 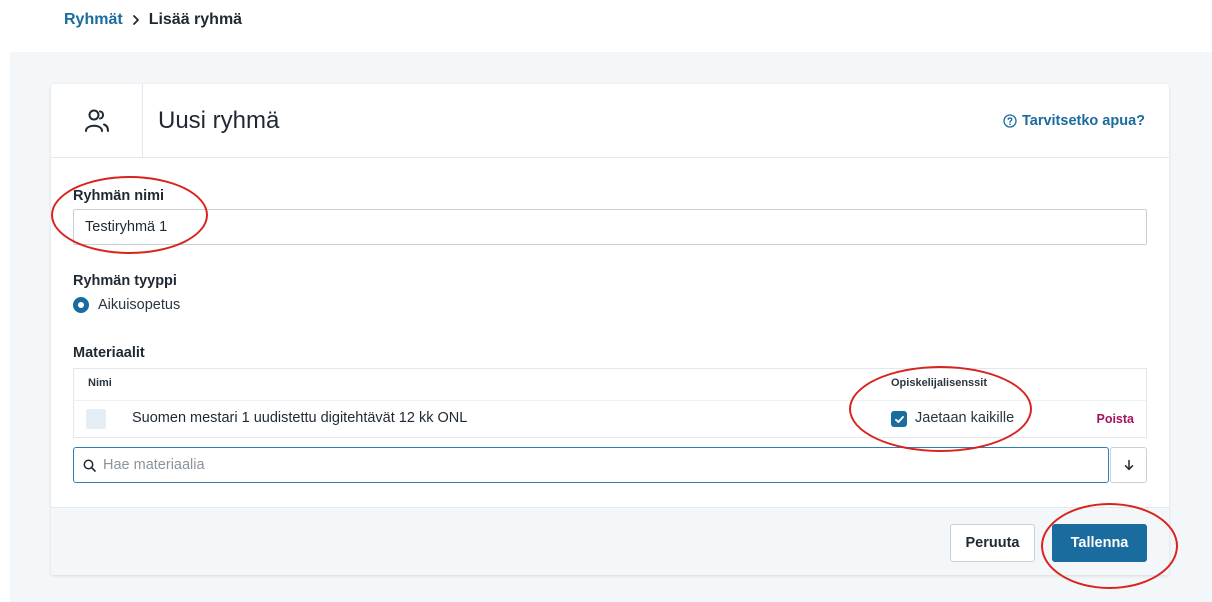 I want to click on column-header-name: Nimi, so click(x=100, y=383).